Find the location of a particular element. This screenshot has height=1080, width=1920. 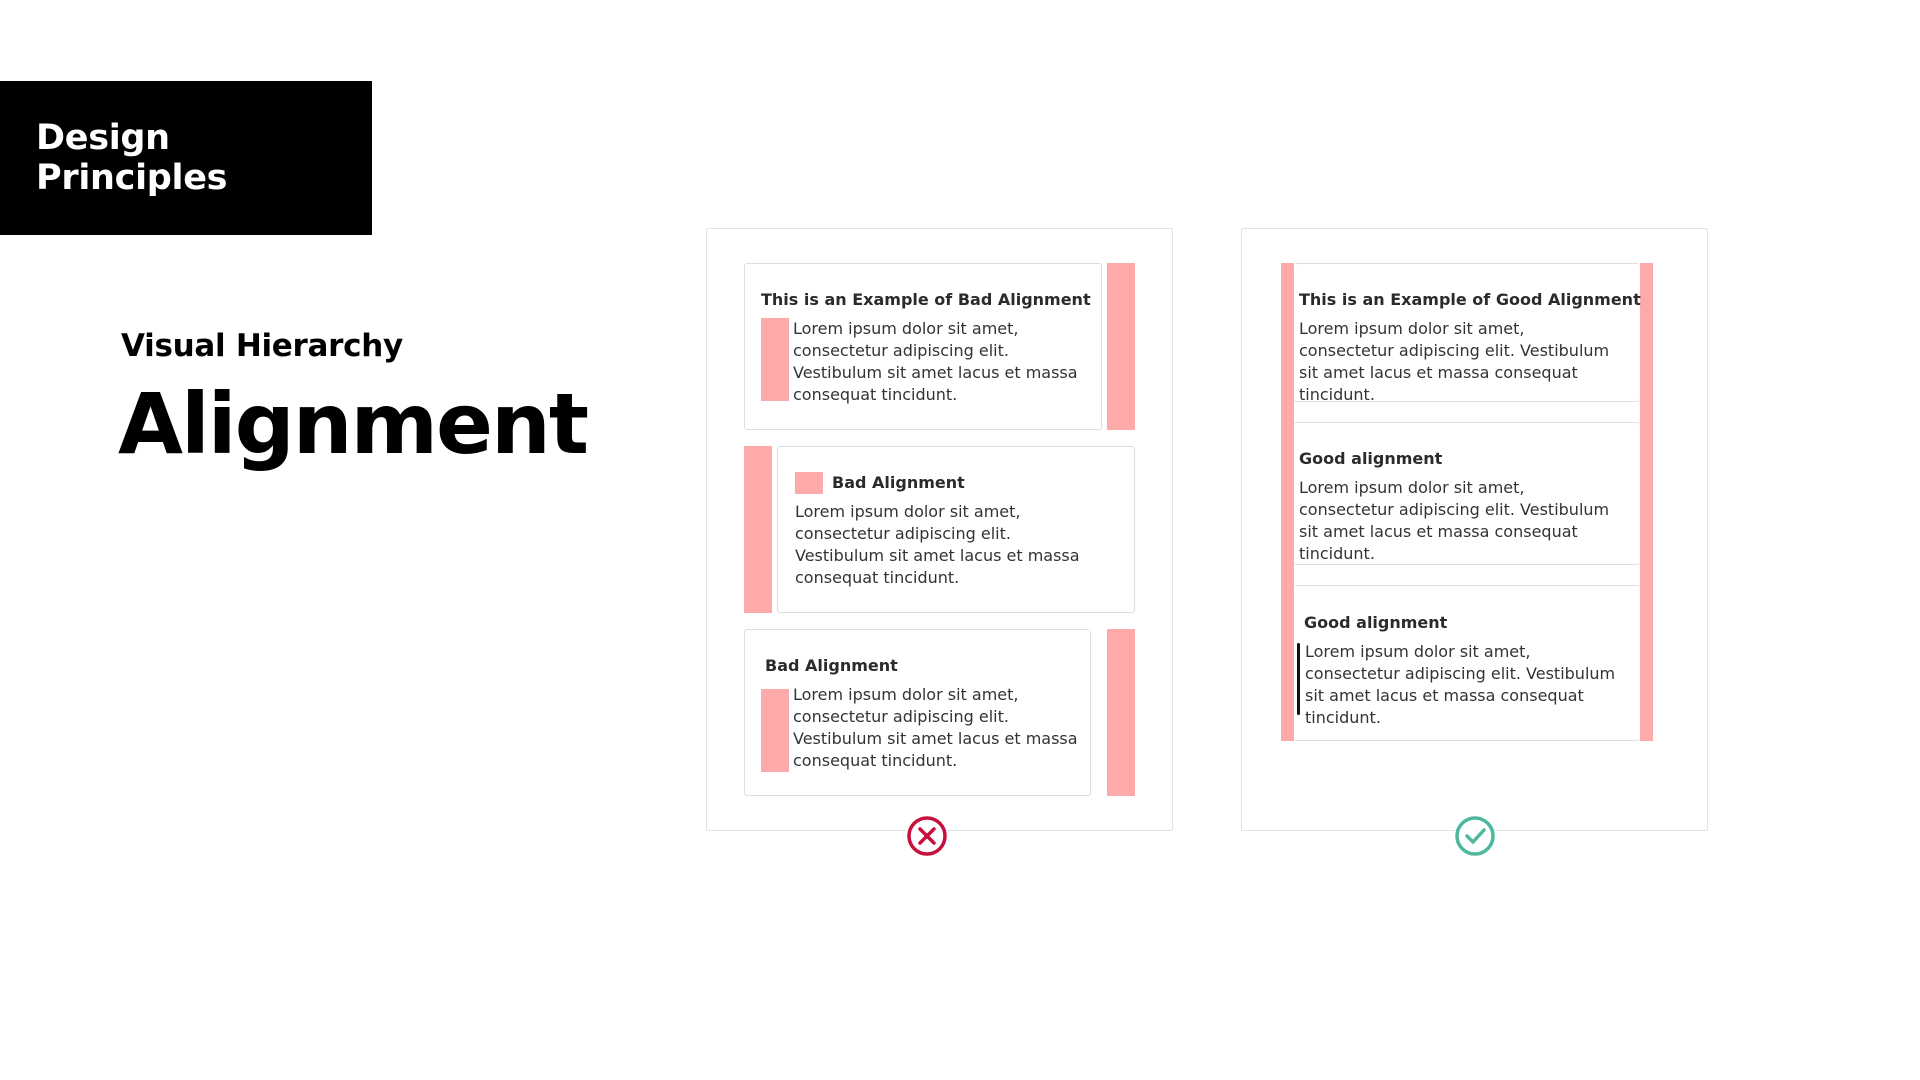

page-title: Alignment is located at coordinates (353, 424).